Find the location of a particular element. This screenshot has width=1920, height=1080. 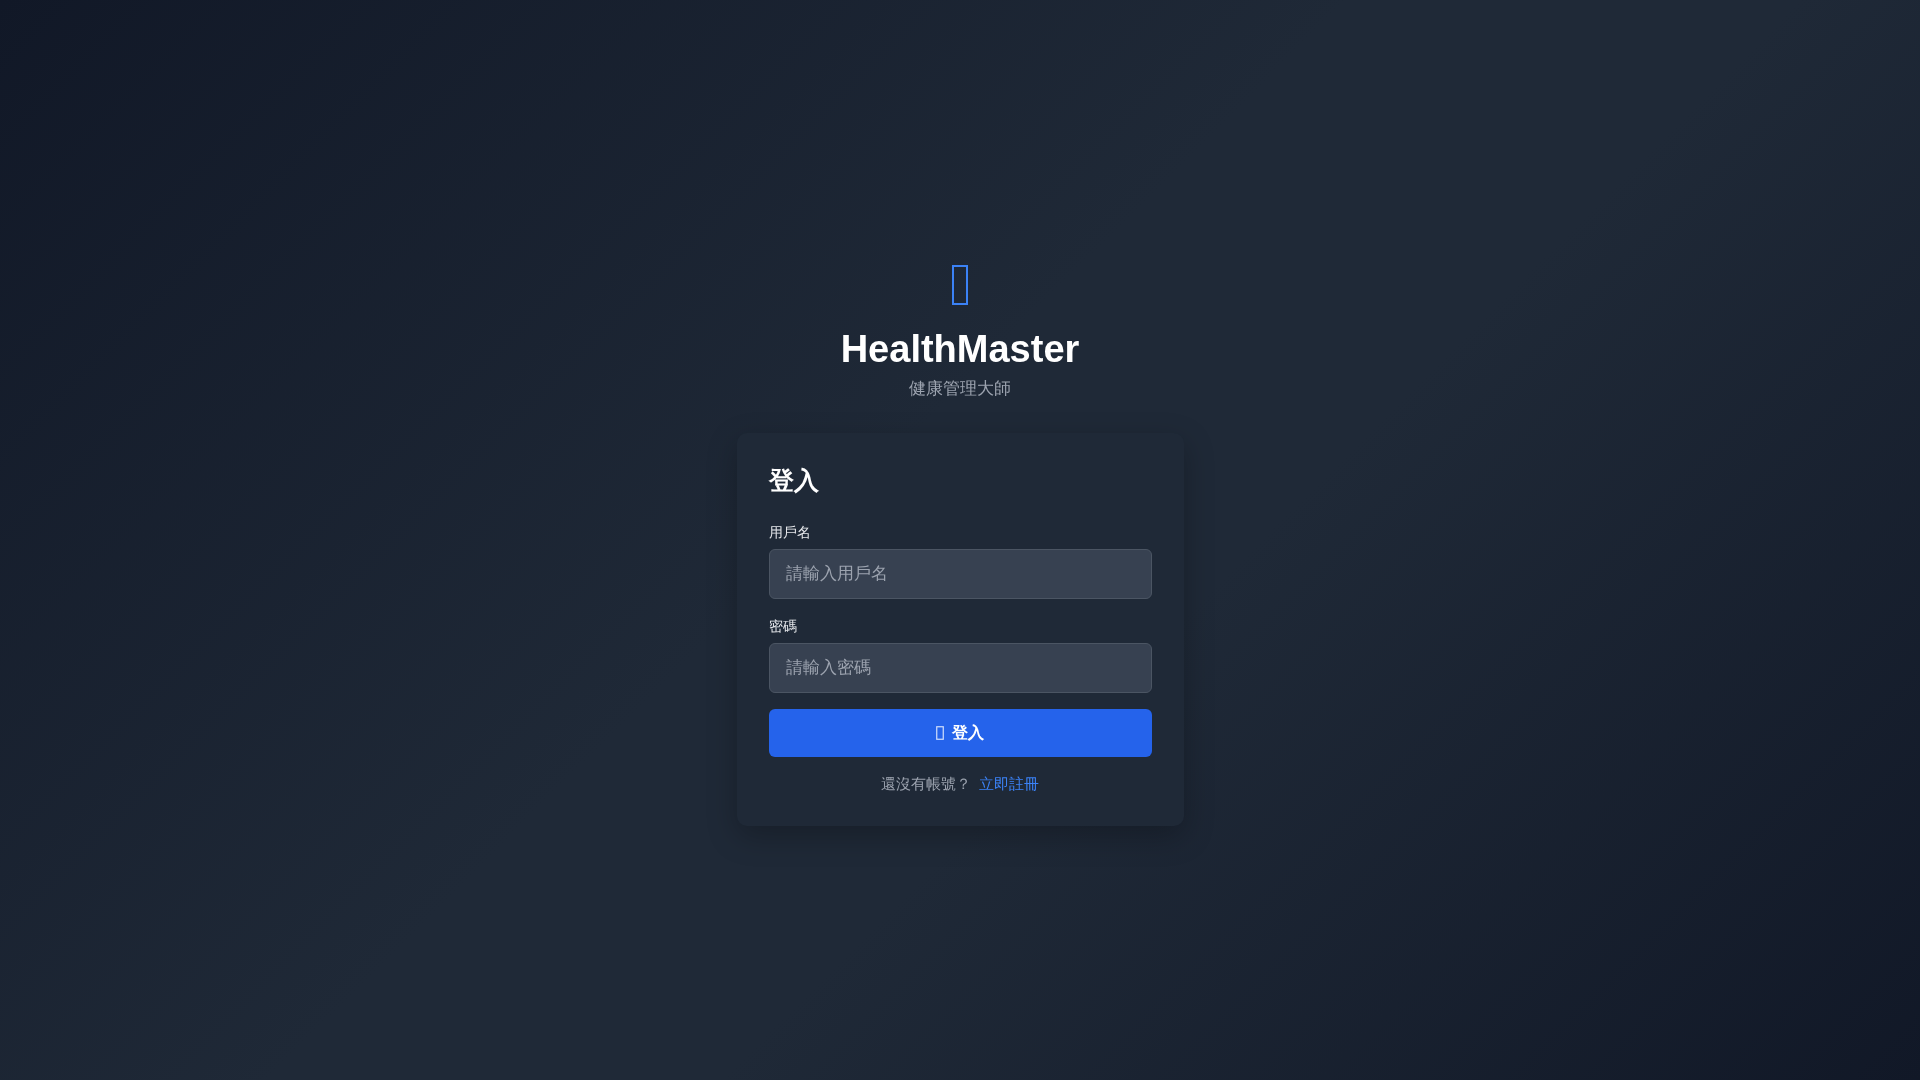

field-label: 密碼 is located at coordinates (783, 626).